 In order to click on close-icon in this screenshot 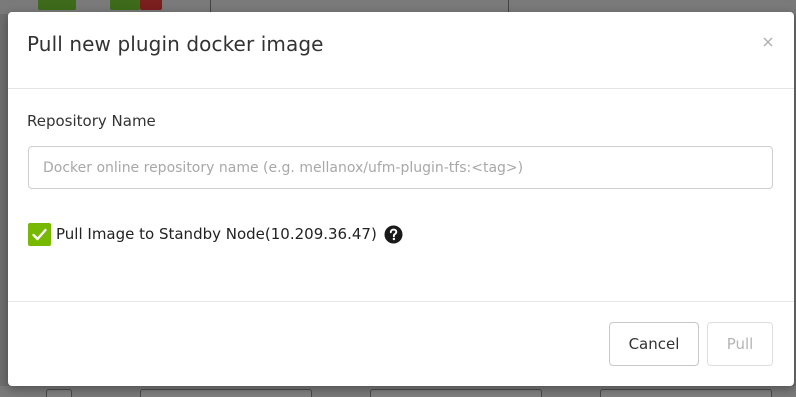, I will do `click(768, 42)`.